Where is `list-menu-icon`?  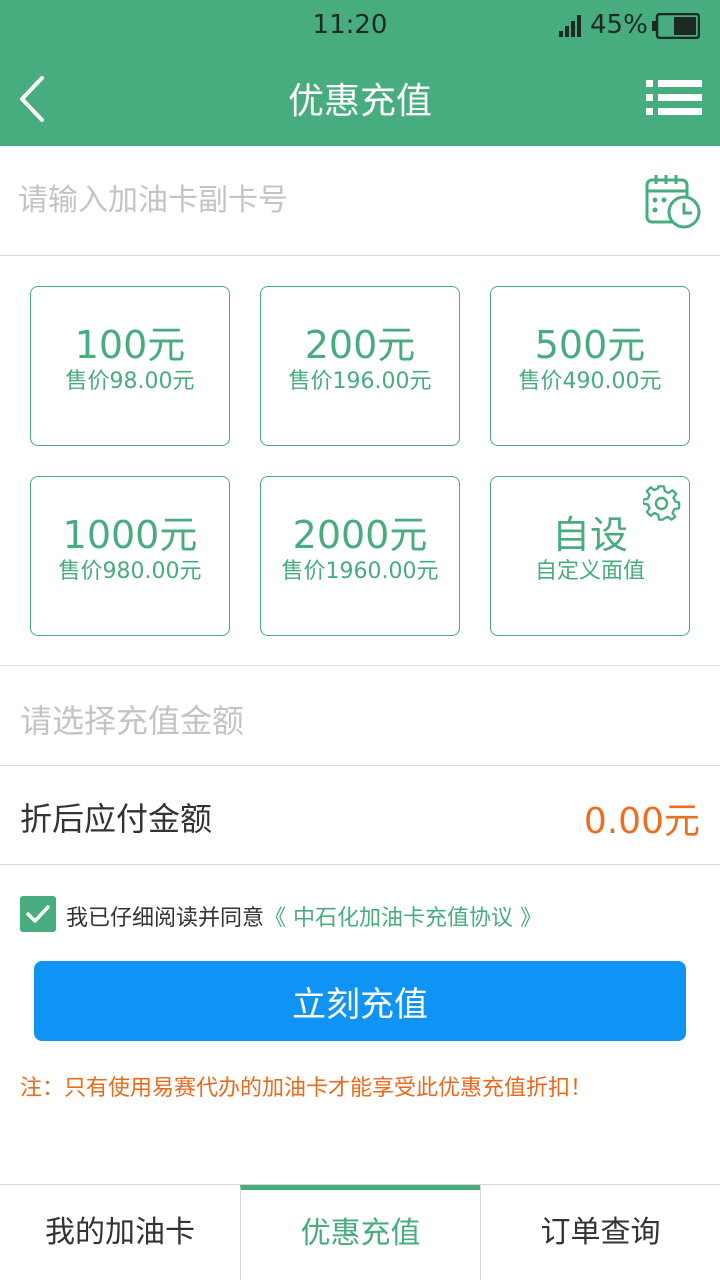
list-menu-icon is located at coordinates (674, 98).